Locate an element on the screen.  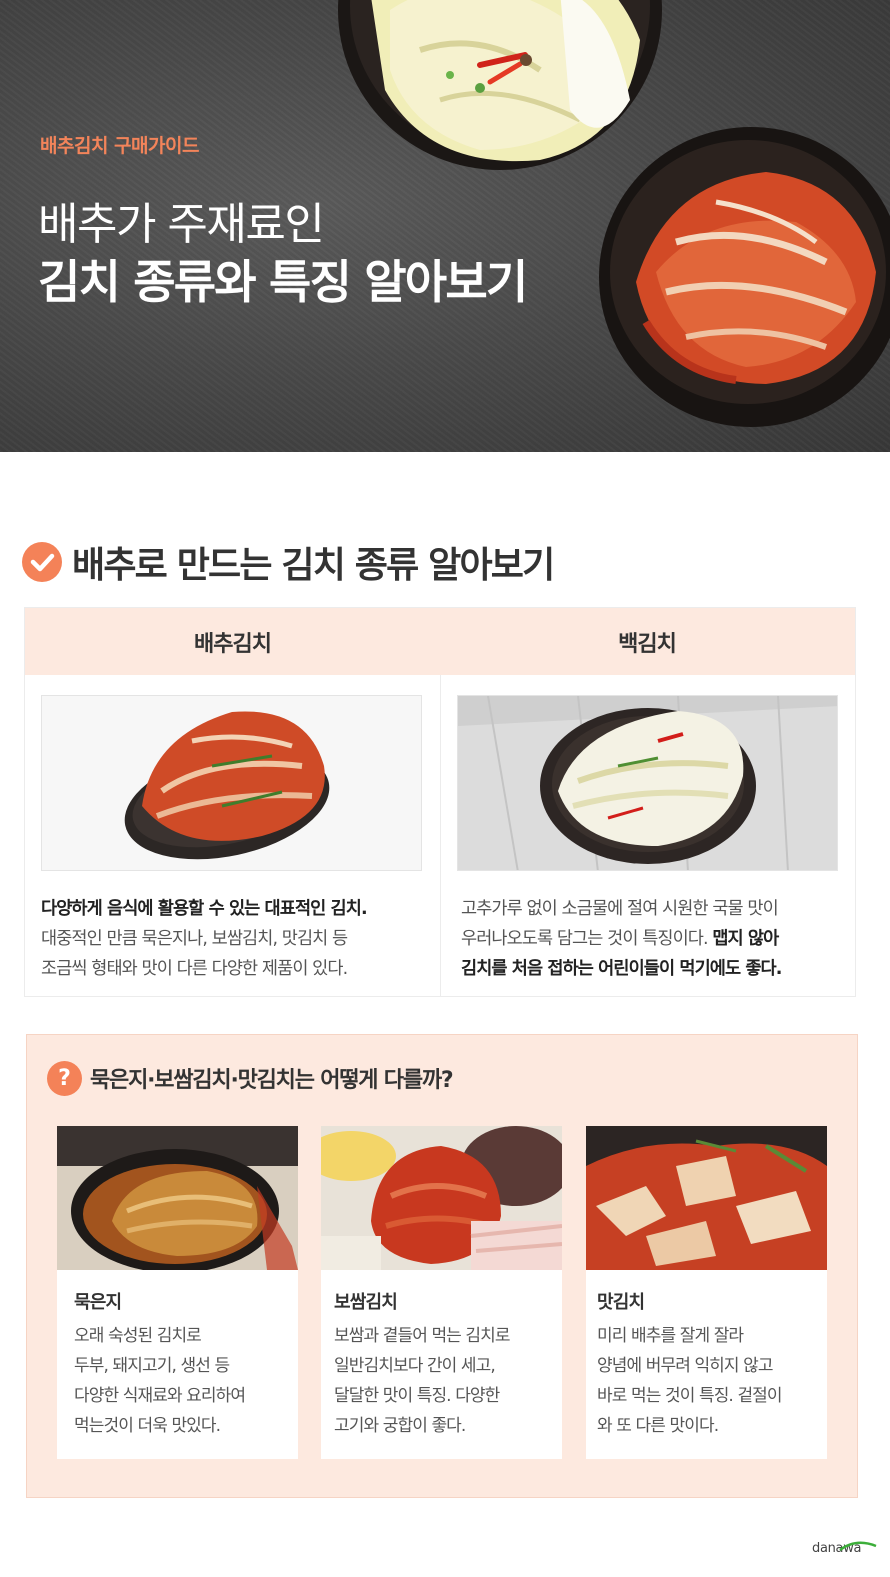
bossam-photo is located at coordinates (441, 1198).